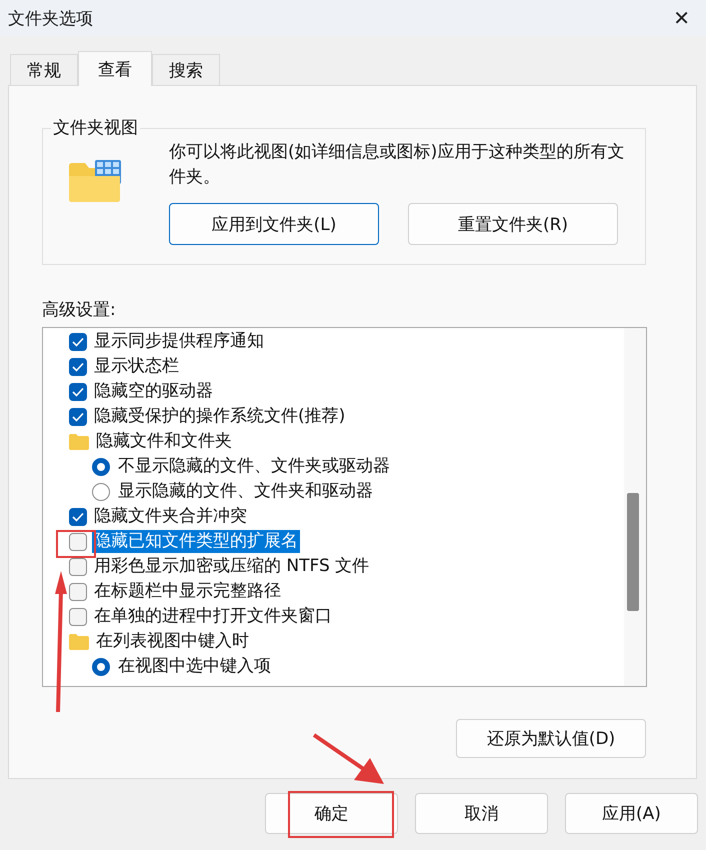  Describe the element at coordinates (344, 491) in the screenshot. I see `option-row: 显示隐藏的文件、文件夹和驱动器` at that location.